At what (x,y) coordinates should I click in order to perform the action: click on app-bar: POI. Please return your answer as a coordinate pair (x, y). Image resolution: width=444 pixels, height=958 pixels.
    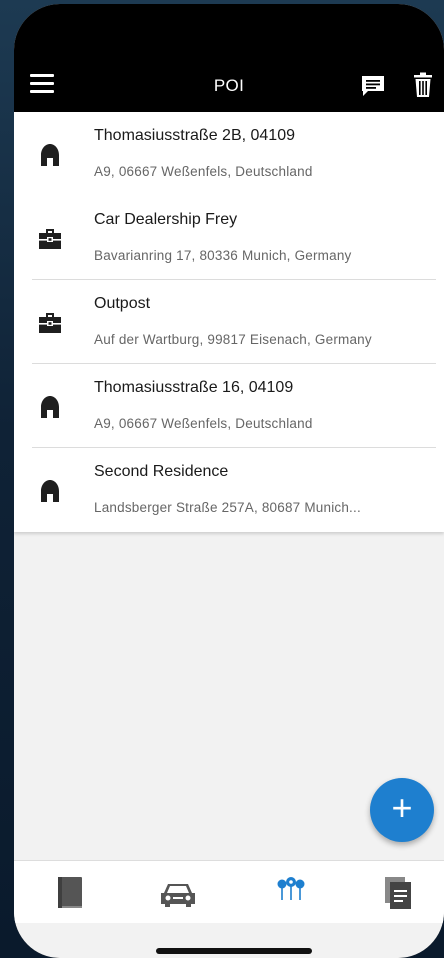
    Looking at the image, I should click on (229, 86).